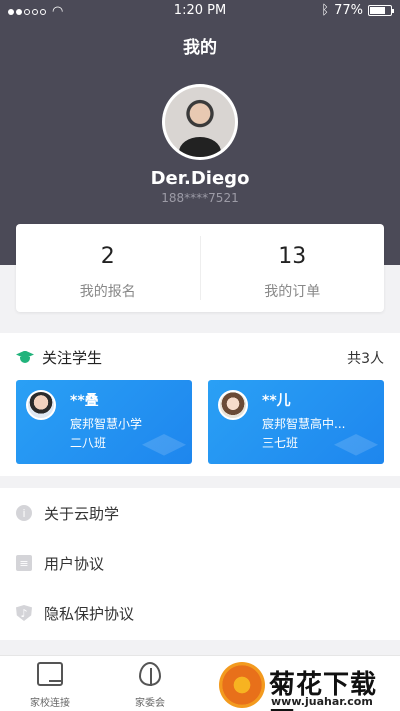 This screenshot has height=711, width=400. Describe the element at coordinates (50, 674) in the screenshot. I see `phone-tab-icon` at that location.